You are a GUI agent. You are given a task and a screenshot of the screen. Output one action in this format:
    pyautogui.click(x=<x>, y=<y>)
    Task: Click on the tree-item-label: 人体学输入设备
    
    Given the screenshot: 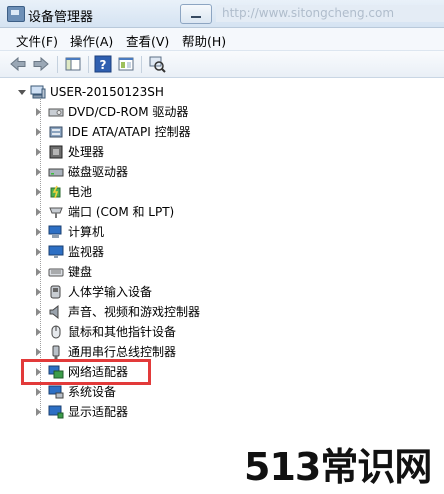 What is the action you would take?
    pyautogui.click(x=110, y=292)
    